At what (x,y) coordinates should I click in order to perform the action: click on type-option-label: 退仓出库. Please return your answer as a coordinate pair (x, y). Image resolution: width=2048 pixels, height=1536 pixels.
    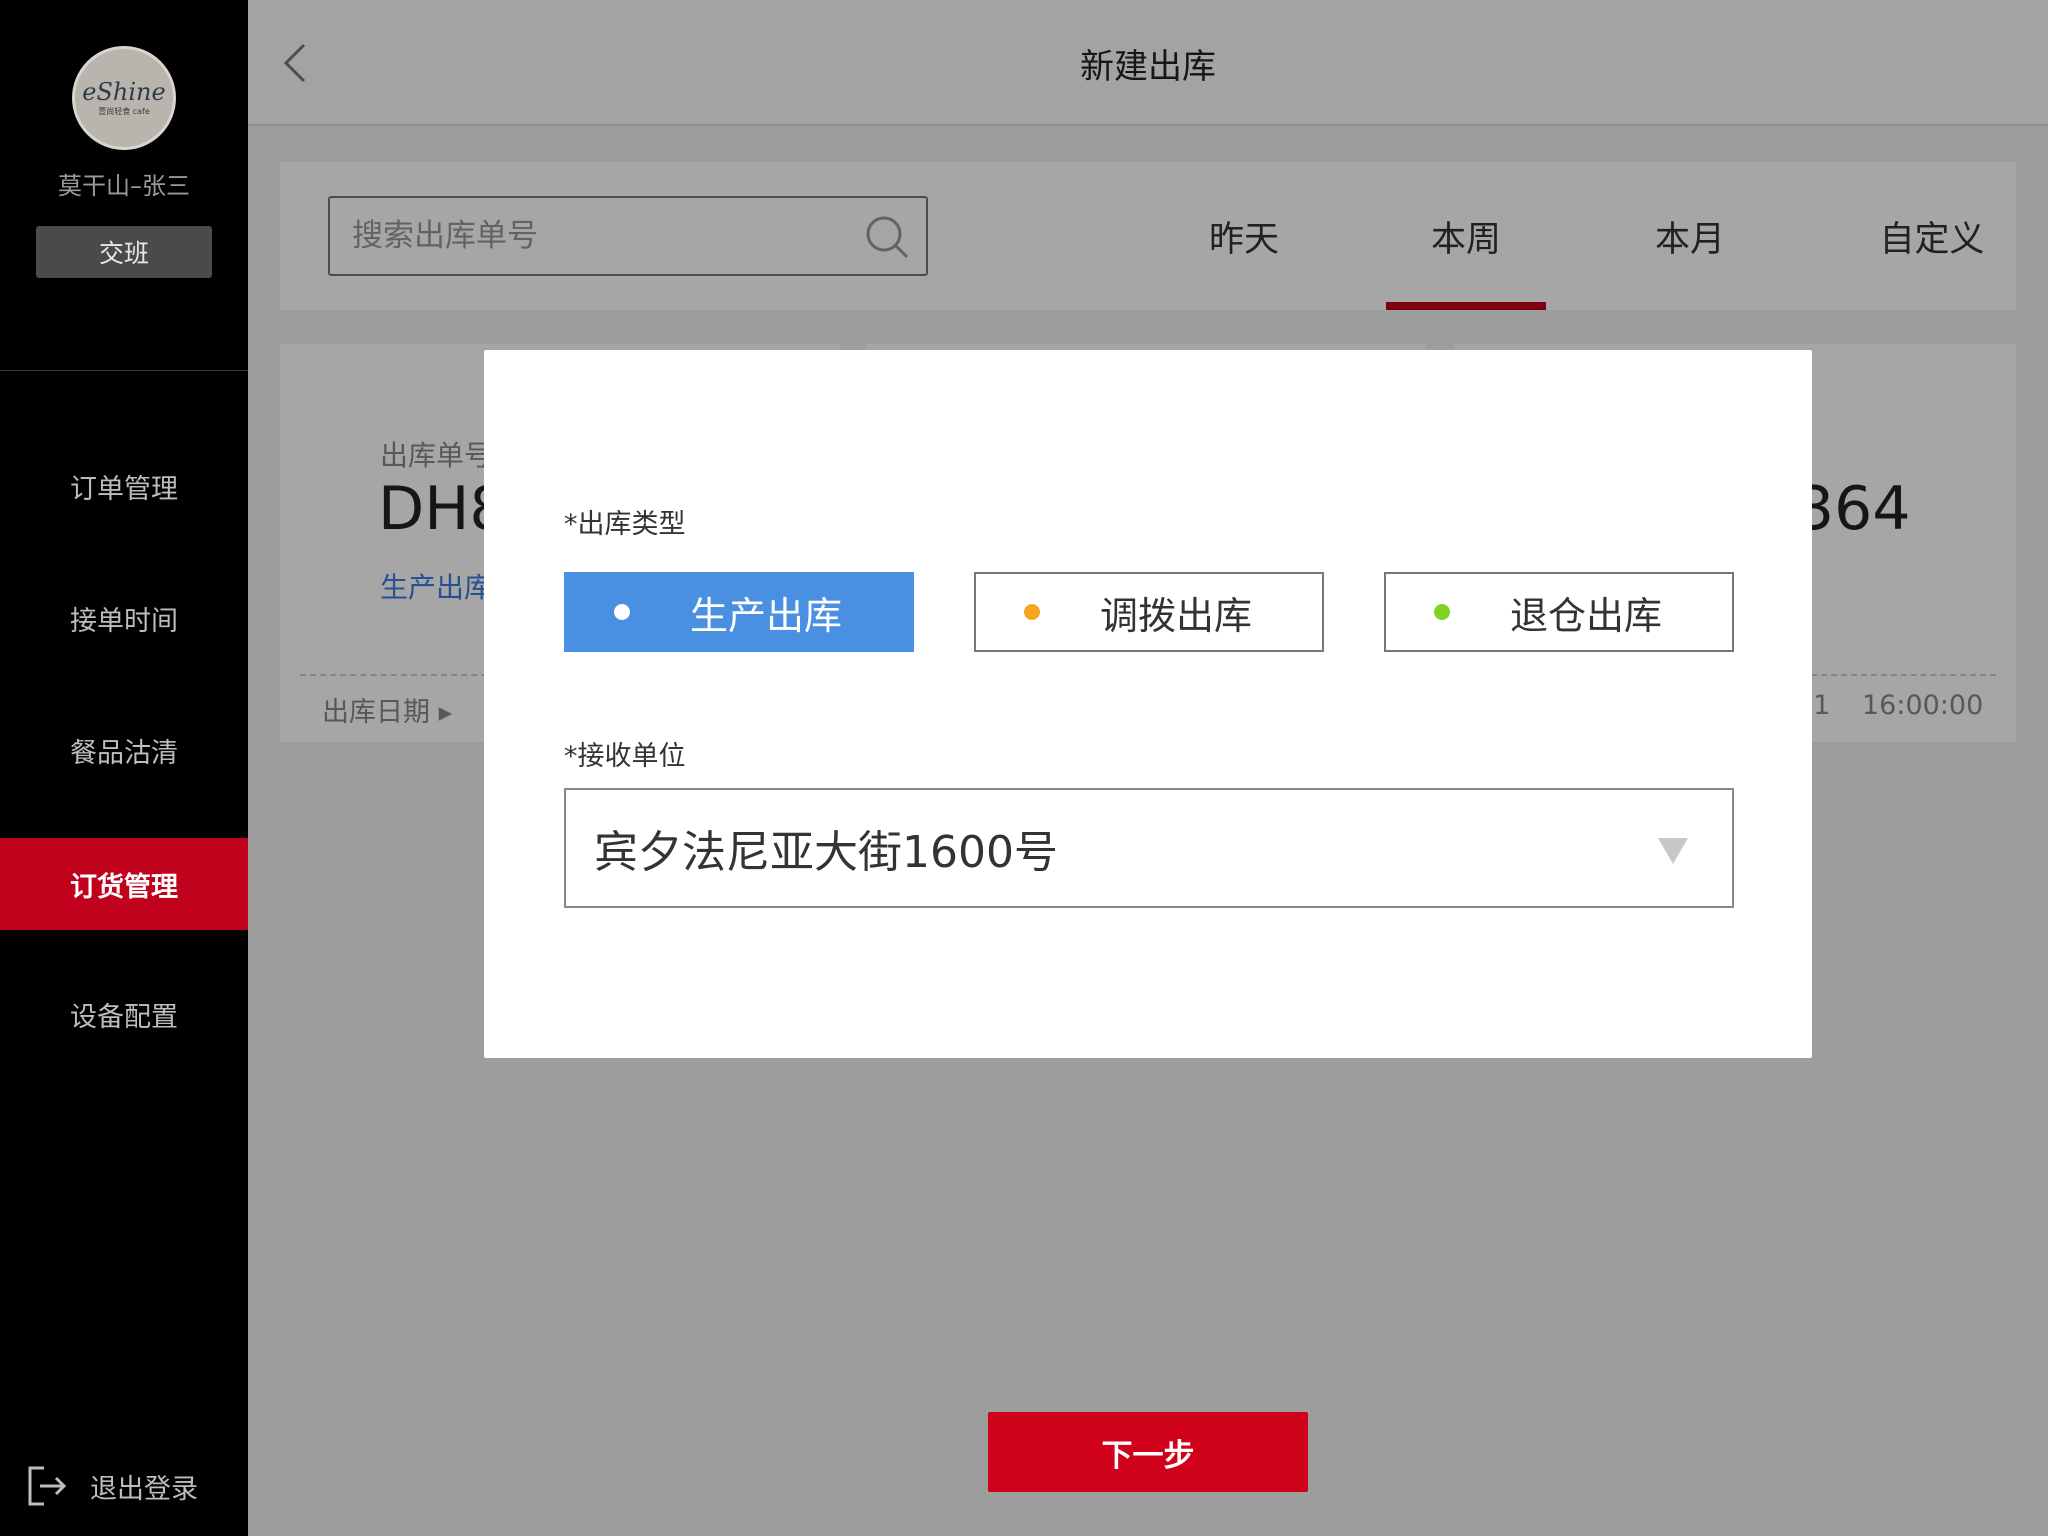
    Looking at the image, I should click on (1586, 615).